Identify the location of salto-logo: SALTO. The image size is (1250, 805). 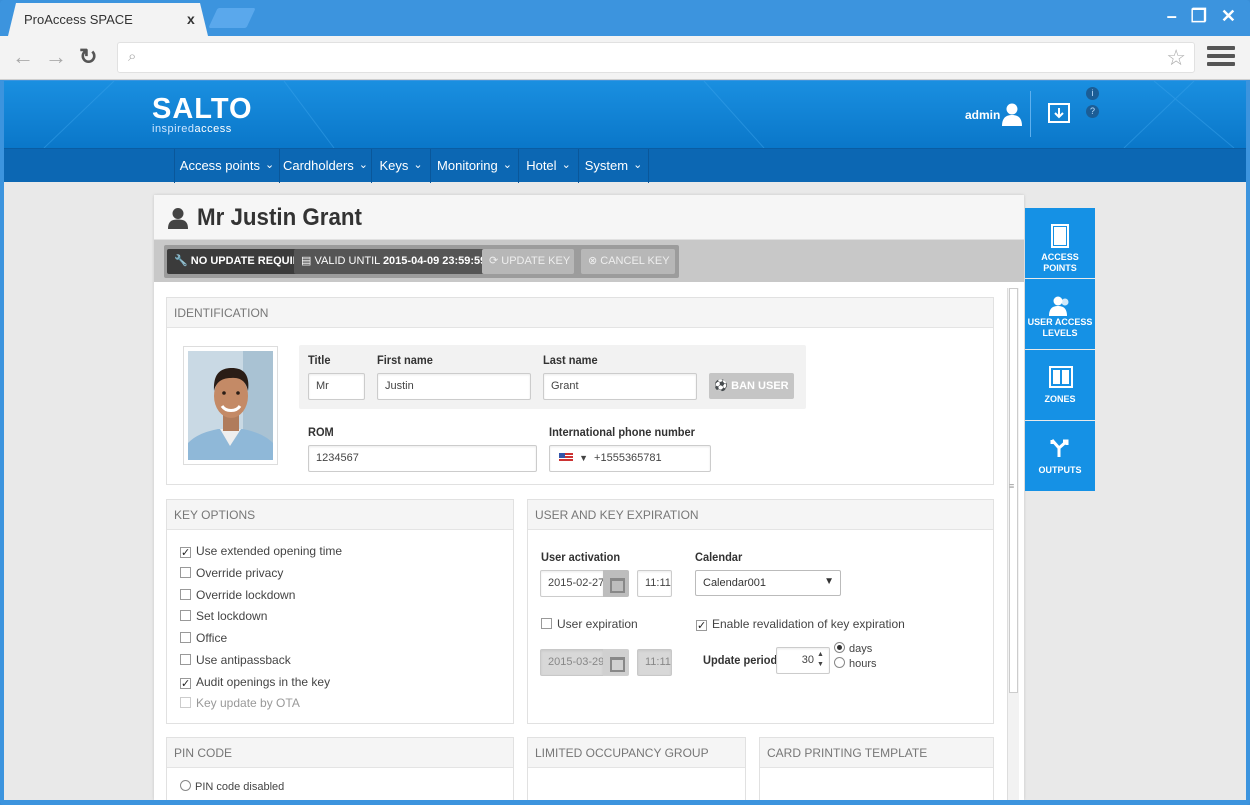
(202, 109).